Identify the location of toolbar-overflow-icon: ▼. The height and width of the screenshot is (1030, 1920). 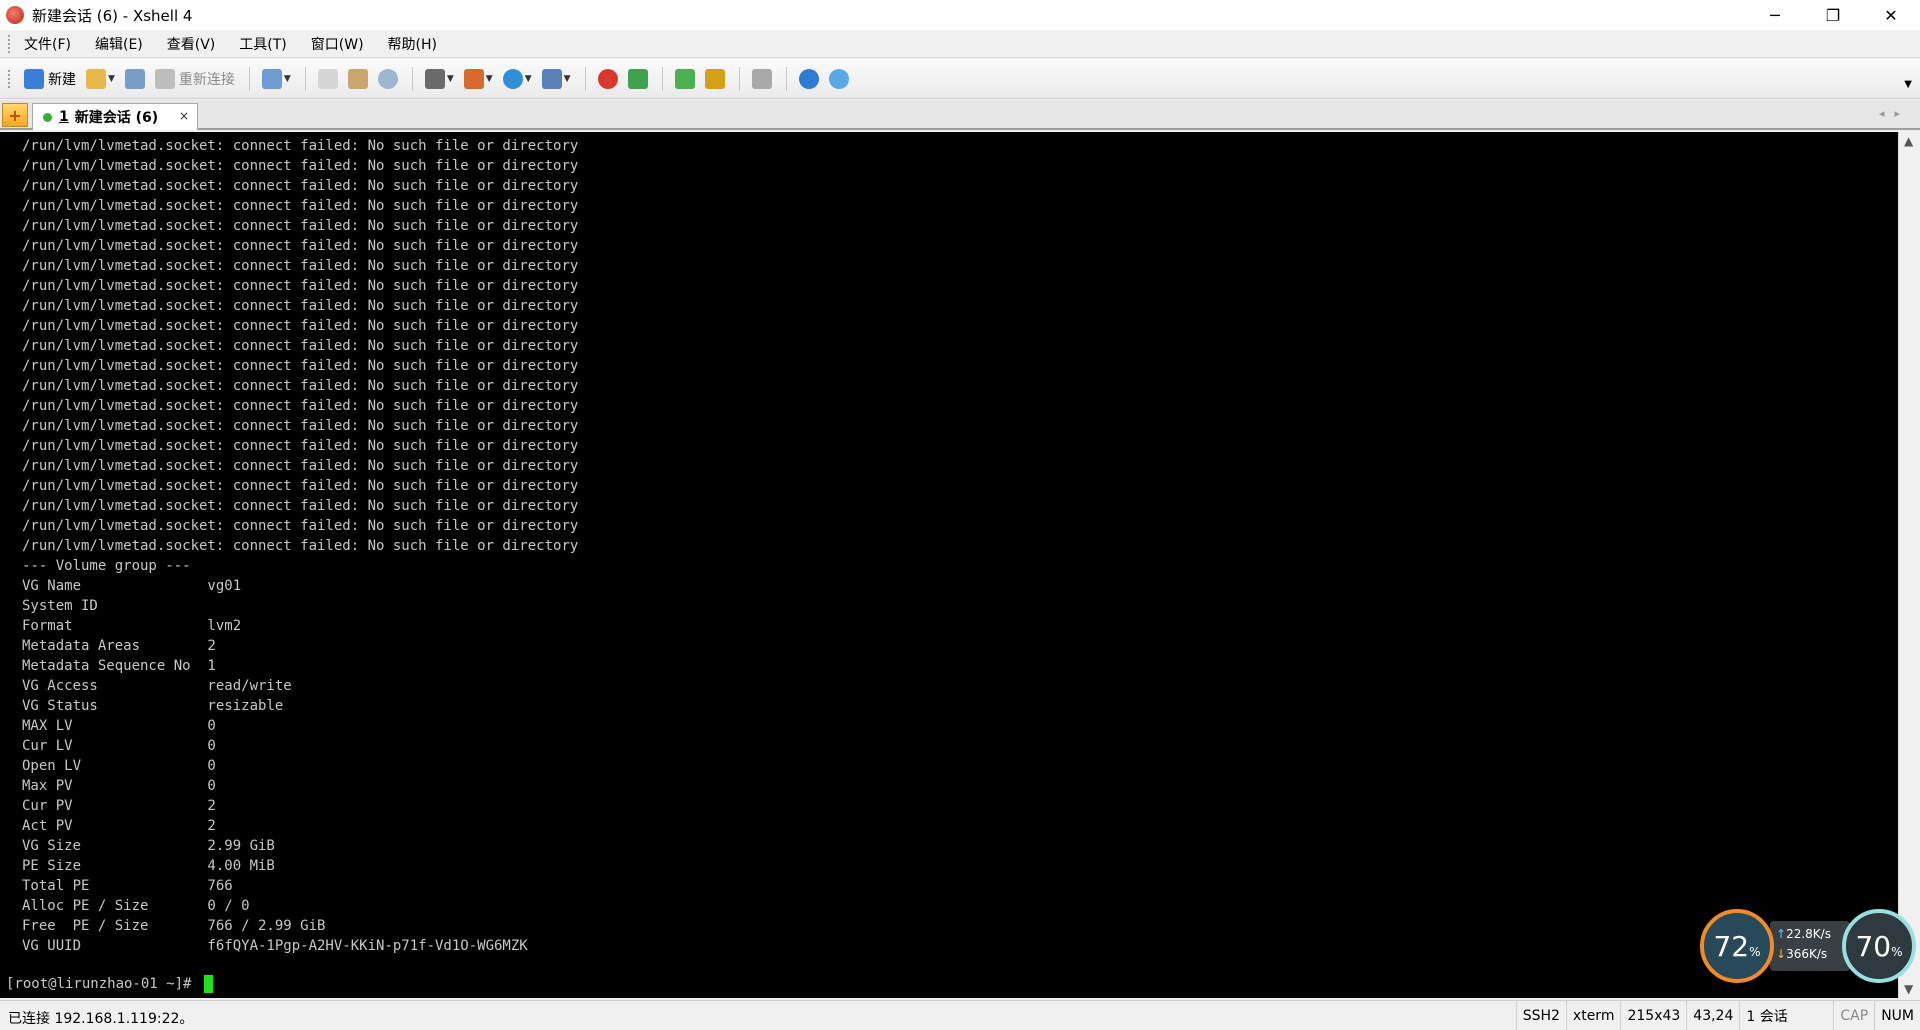
(1908, 84).